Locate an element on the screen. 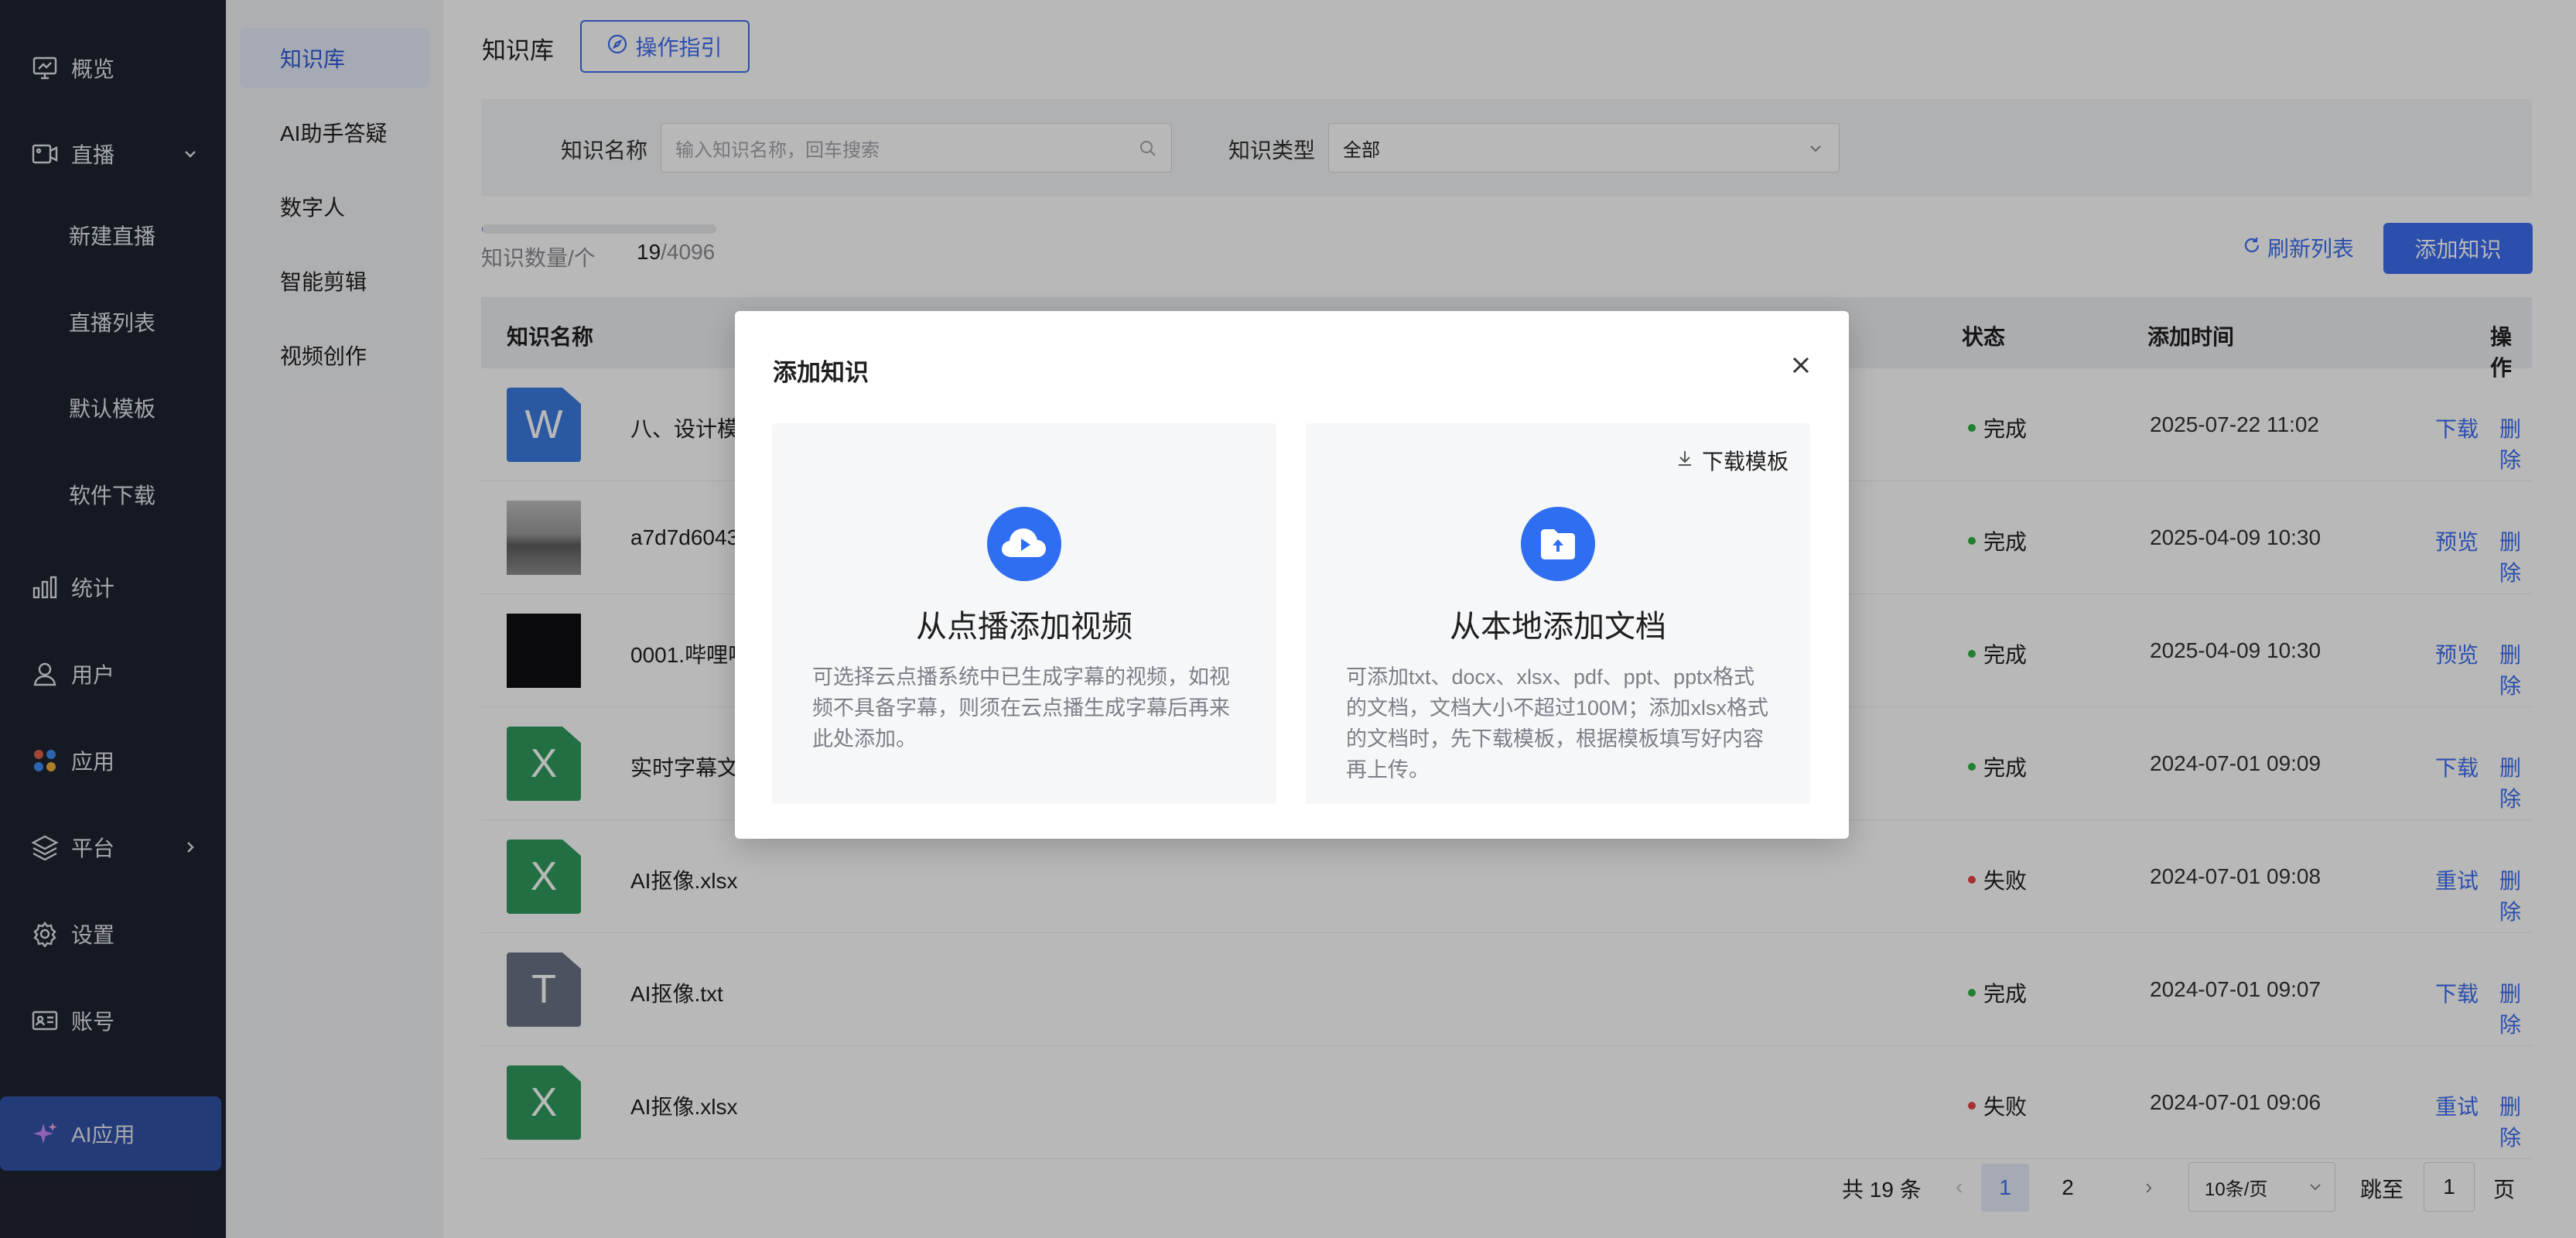 The width and height of the screenshot is (2576, 1238). cloud-play-icon is located at coordinates (1024, 544).